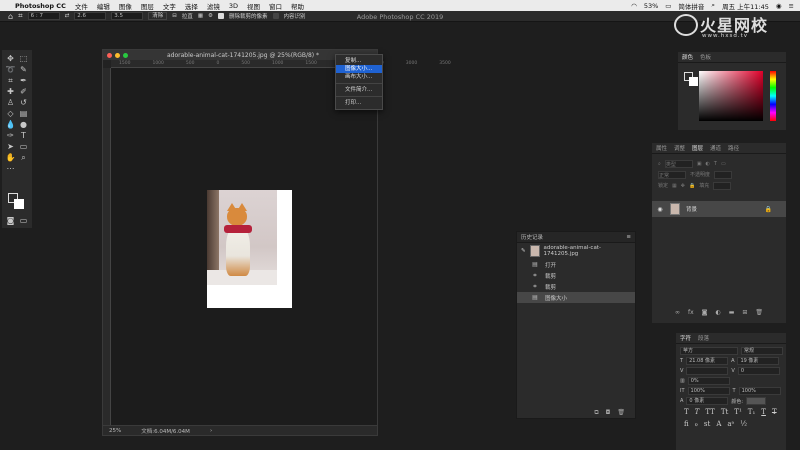 This screenshot has width=800, height=450. Describe the element at coordinates (523, 251) in the screenshot. I see `history-brush-source-icon: ✎` at that location.